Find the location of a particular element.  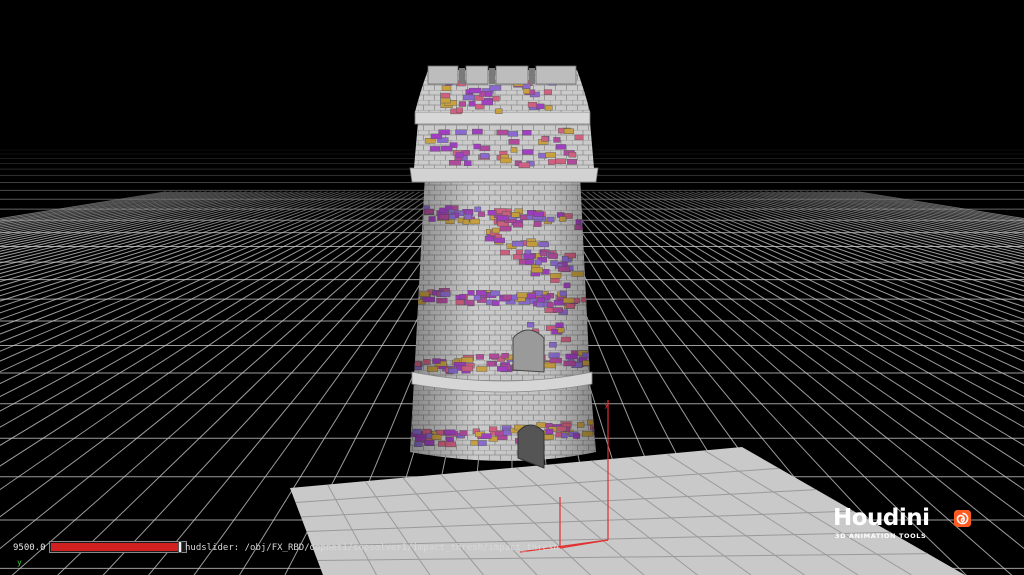

houdini-watermark: Houdini 3D ANIMATION TOOLS is located at coordinates (908, 527).